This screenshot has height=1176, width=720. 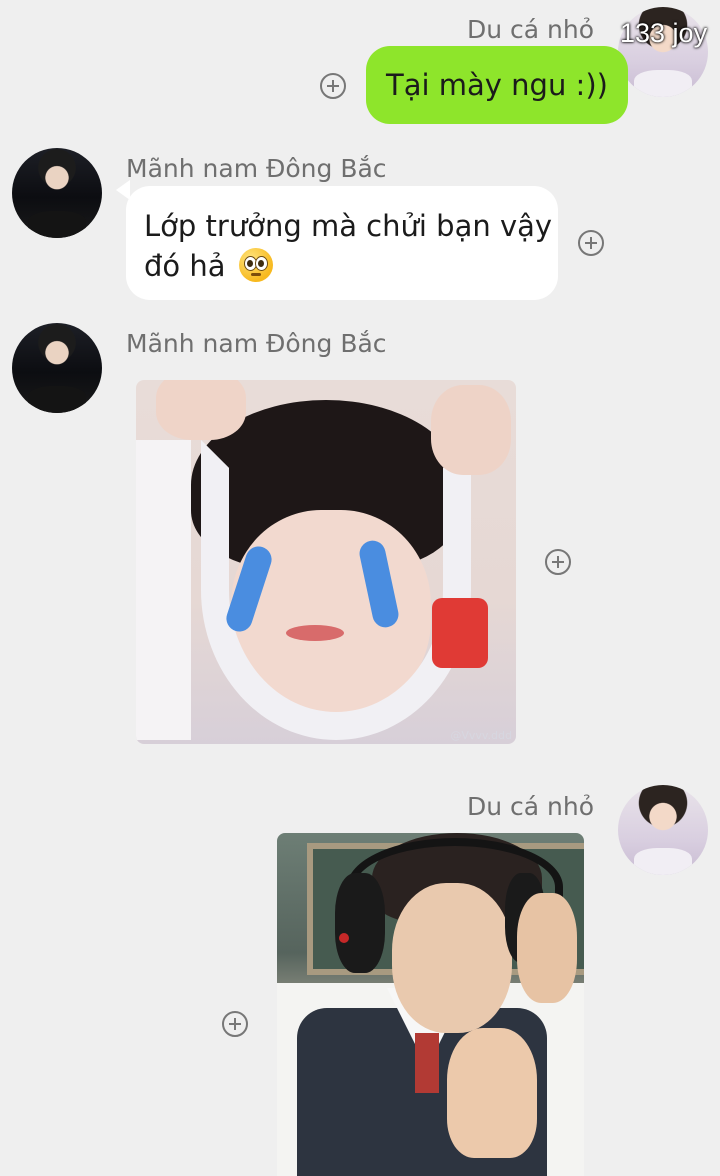 What do you see at coordinates (360, 923) in the screenshot?
I see `headphone-cup` at bounding box center [360, 923].